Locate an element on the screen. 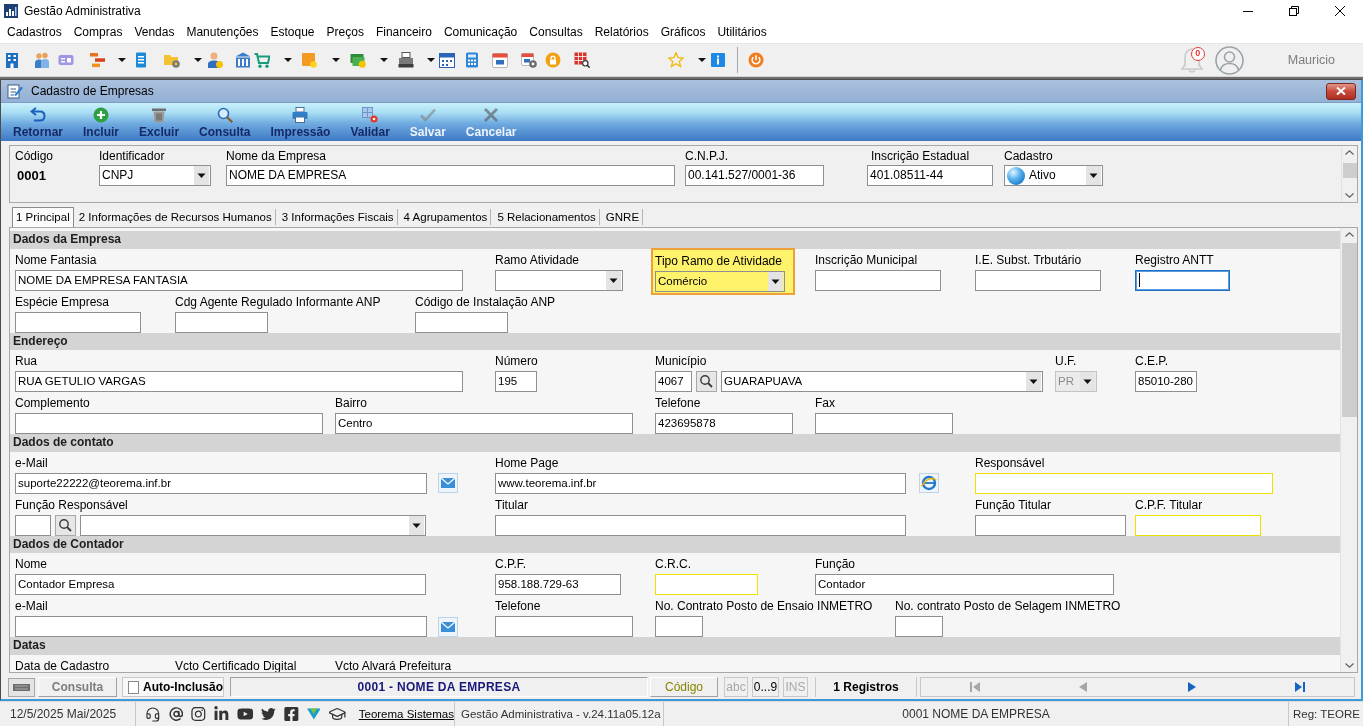 This screenshot has height=726, width=1363. menu-item: Financeiro is located at coordinates (403, 32).